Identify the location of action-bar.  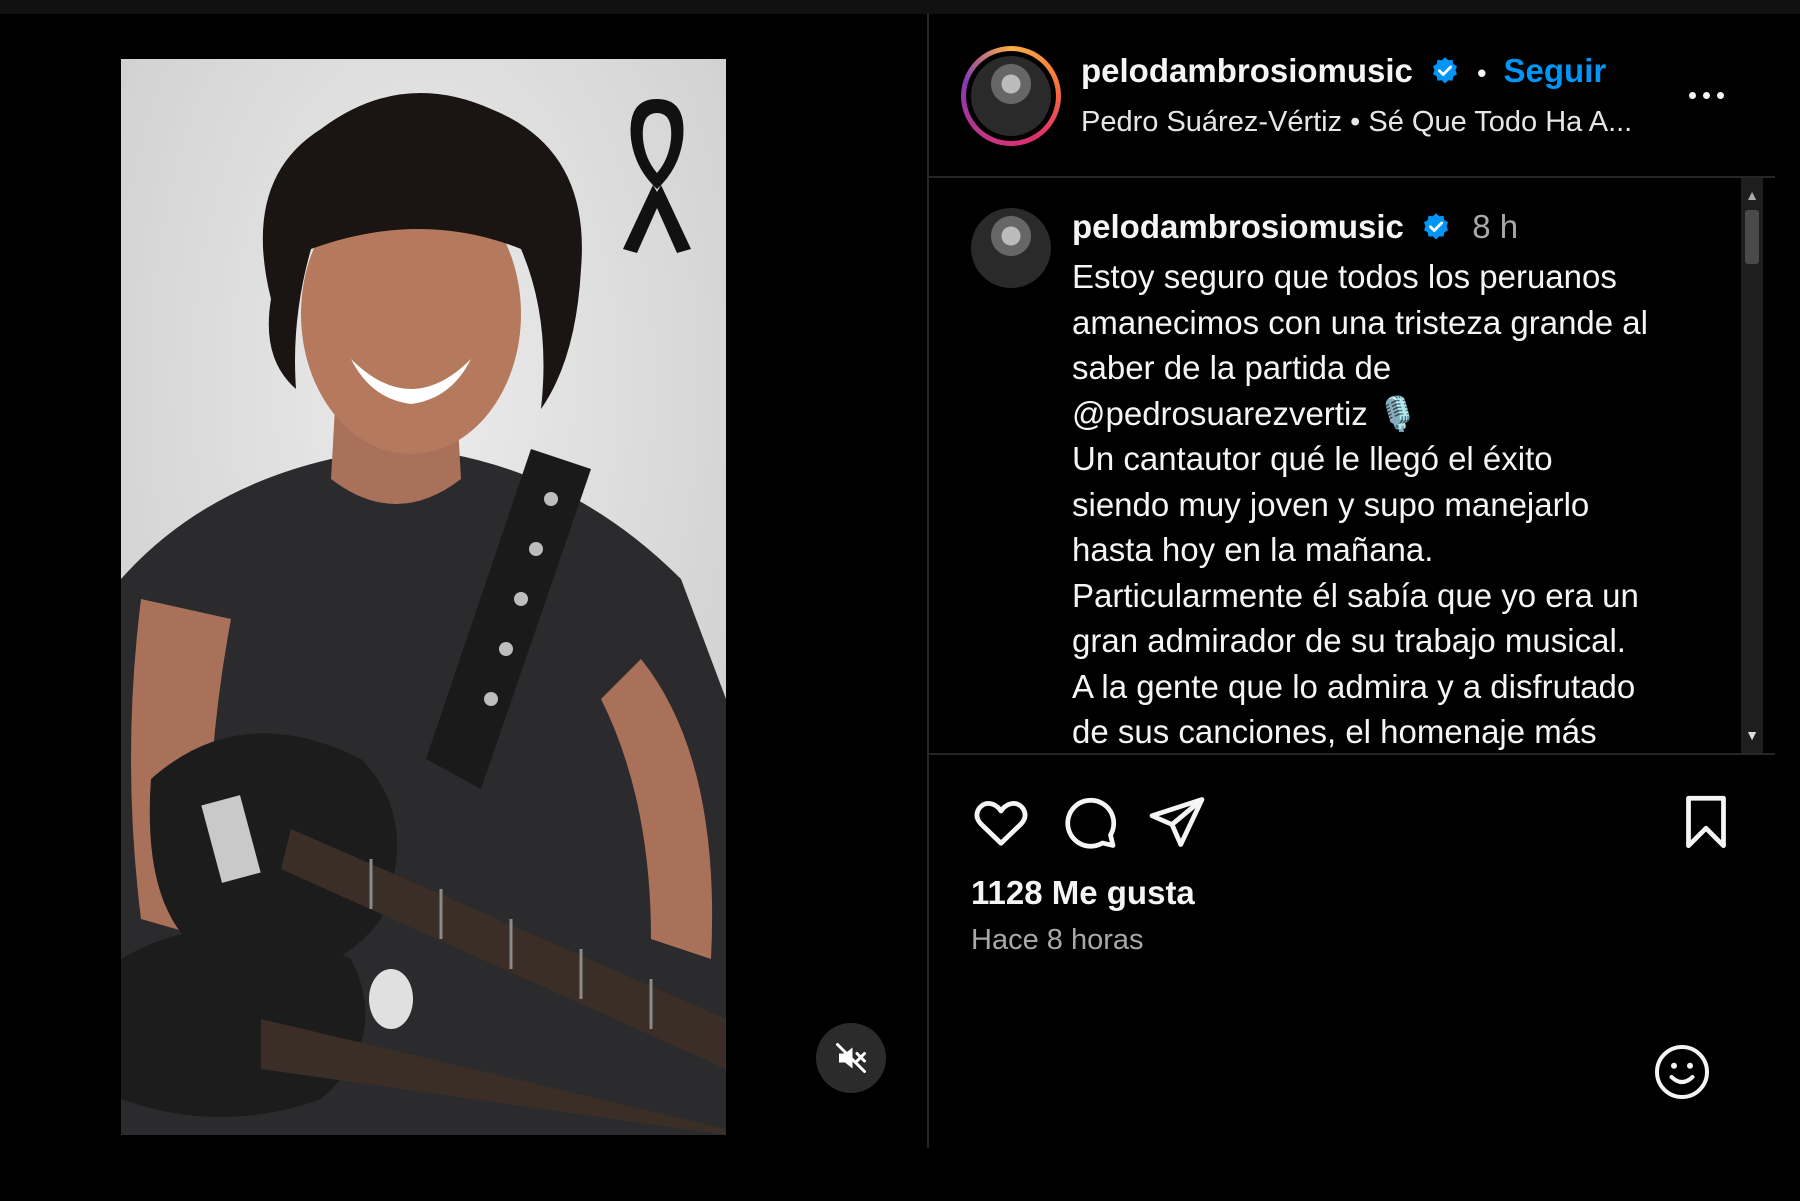
(1352, 802).